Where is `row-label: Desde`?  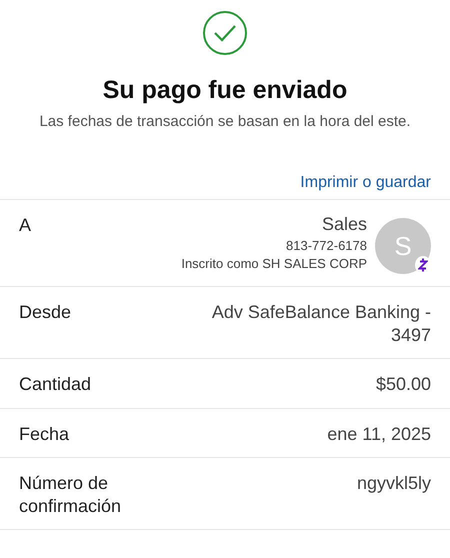
row-label: Desde is located at coordinates (45, 312).